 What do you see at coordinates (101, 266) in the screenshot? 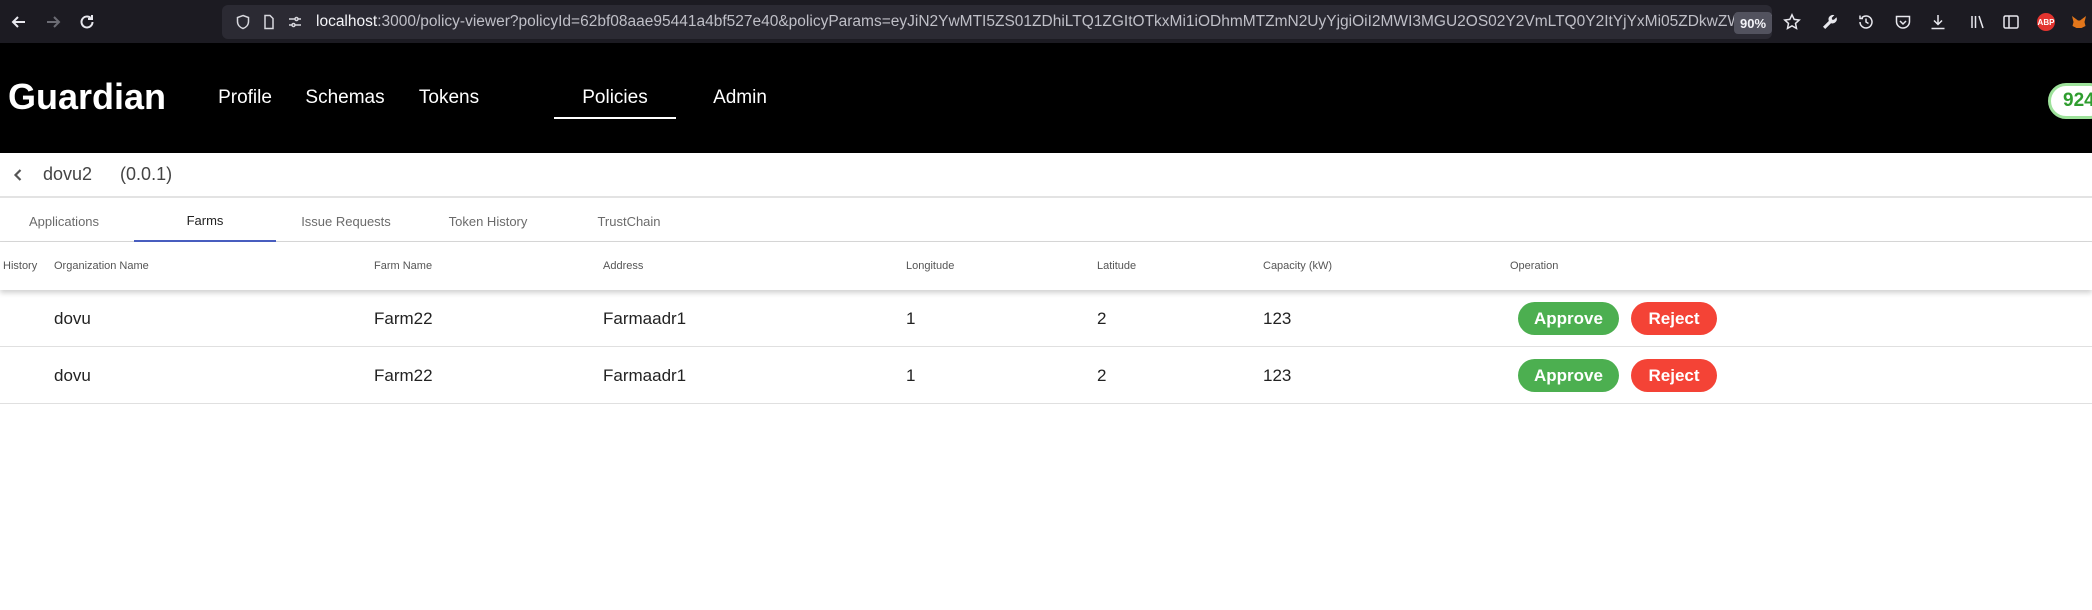
I see `column-organization-name: Organization Name` at bounding box center [101, 266].